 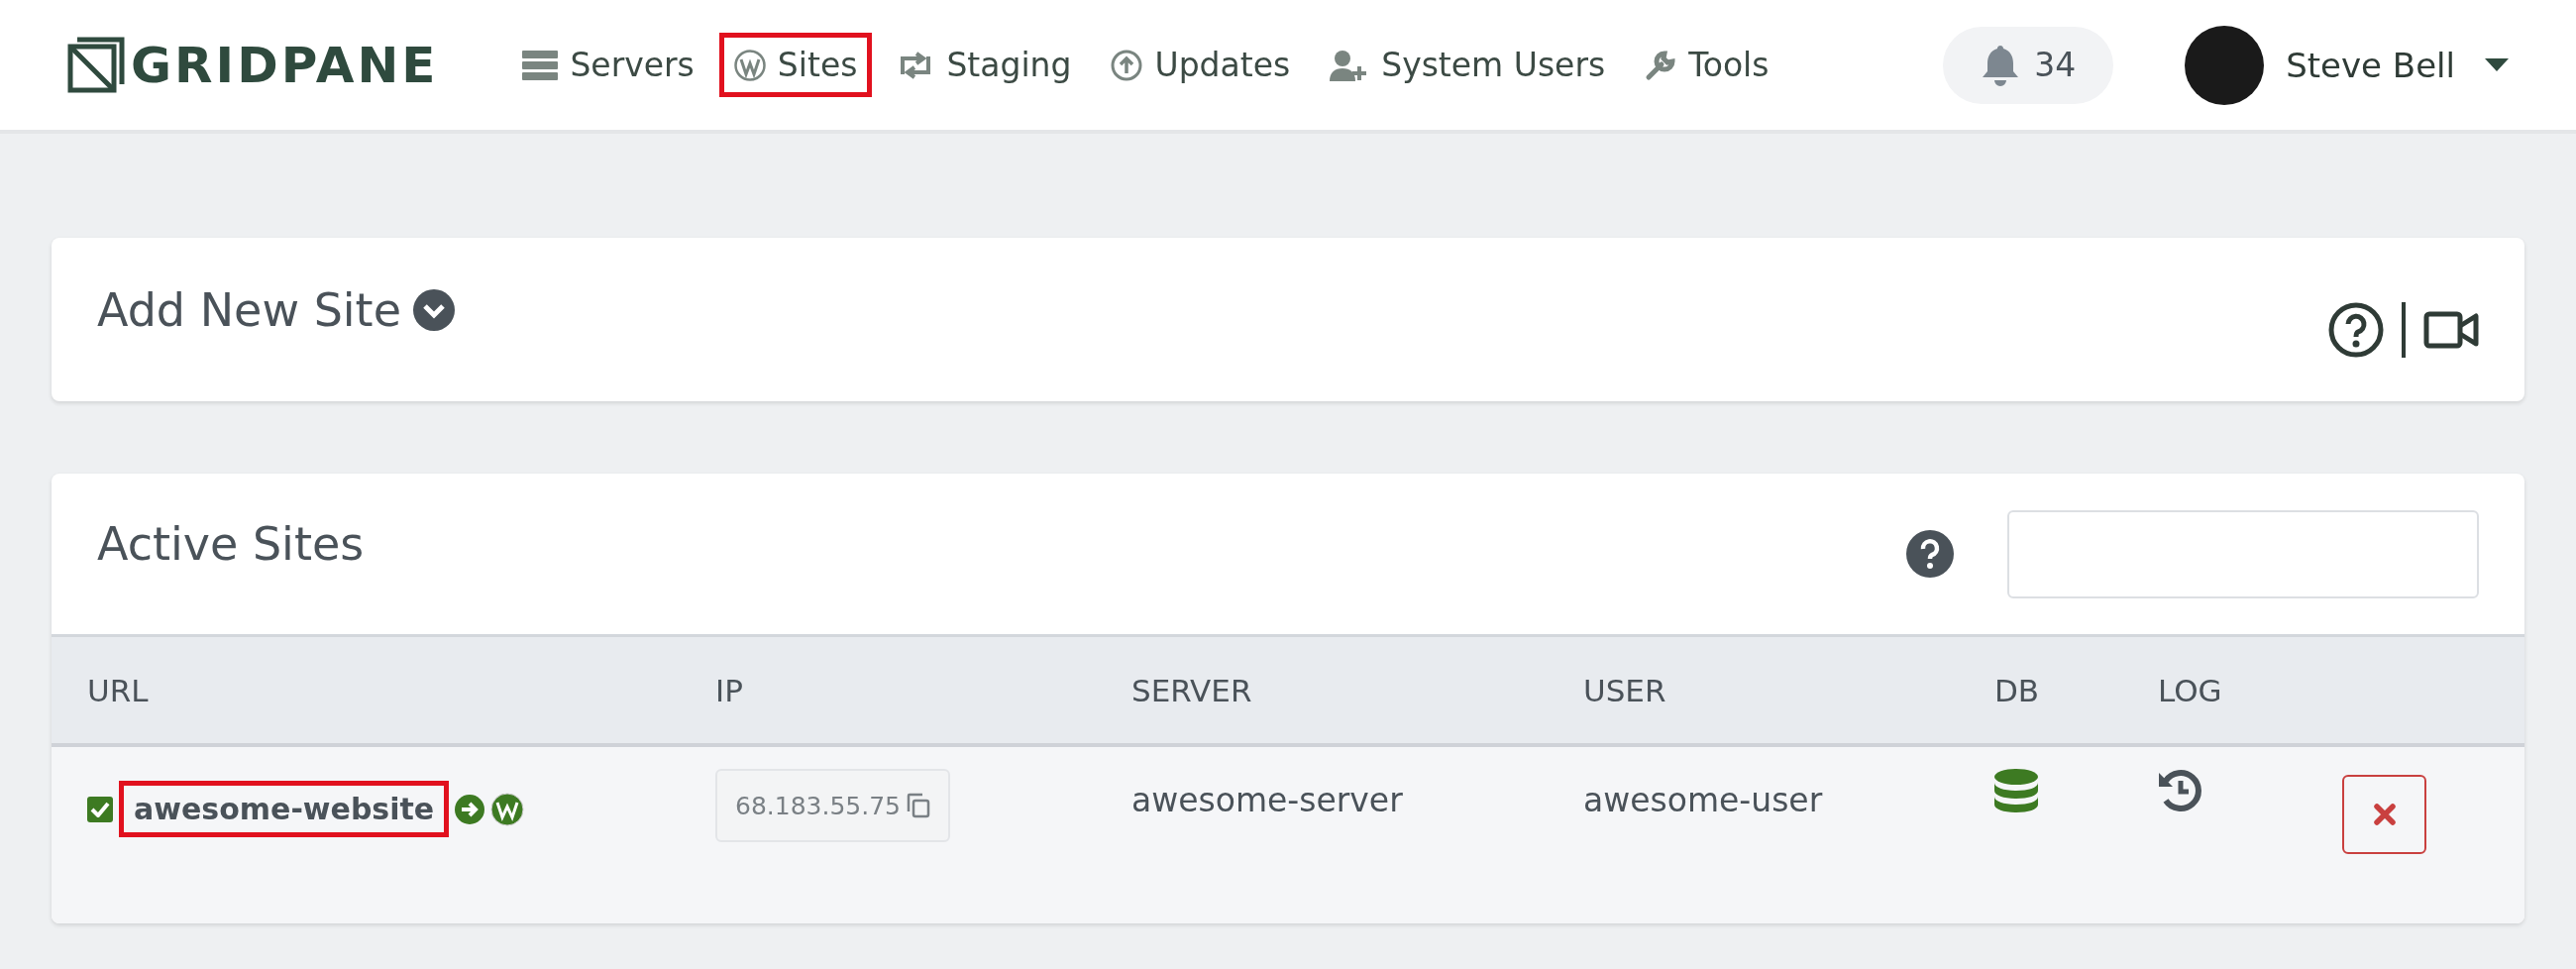 What do you see at coordinates (2001, 65) in the screenshot?
I see `bell-icon` at bounding box center [2001, 65].